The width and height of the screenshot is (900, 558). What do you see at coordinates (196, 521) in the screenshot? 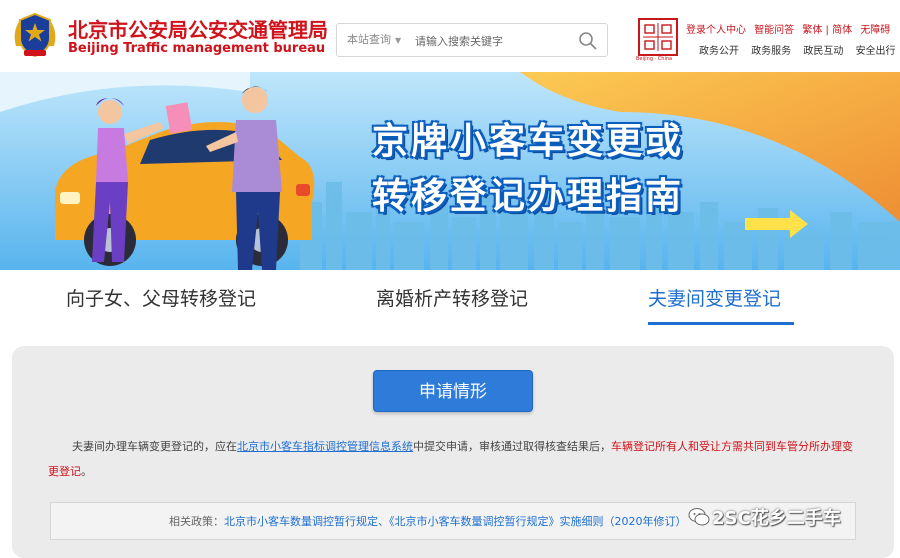
I see `policy-label: 相关政策：` at bounding box center [196, 521].